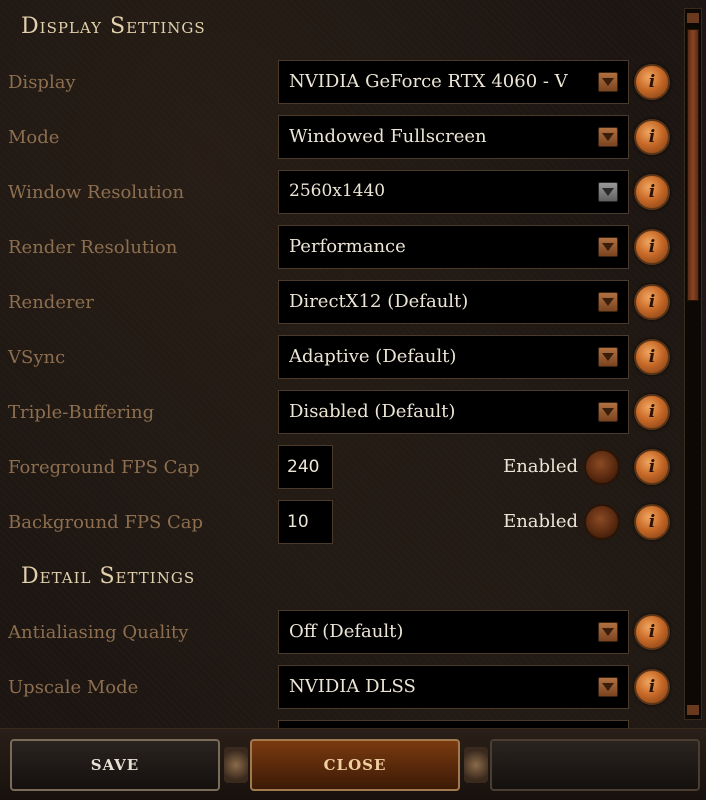 The height and width of the screenshot is (800, 706). What do you see at coordinates (341, 523) in the screenshot?
I see `background-fps-row: Background FPS Cap 10 Enabled i` at bounding box center [341, 523].